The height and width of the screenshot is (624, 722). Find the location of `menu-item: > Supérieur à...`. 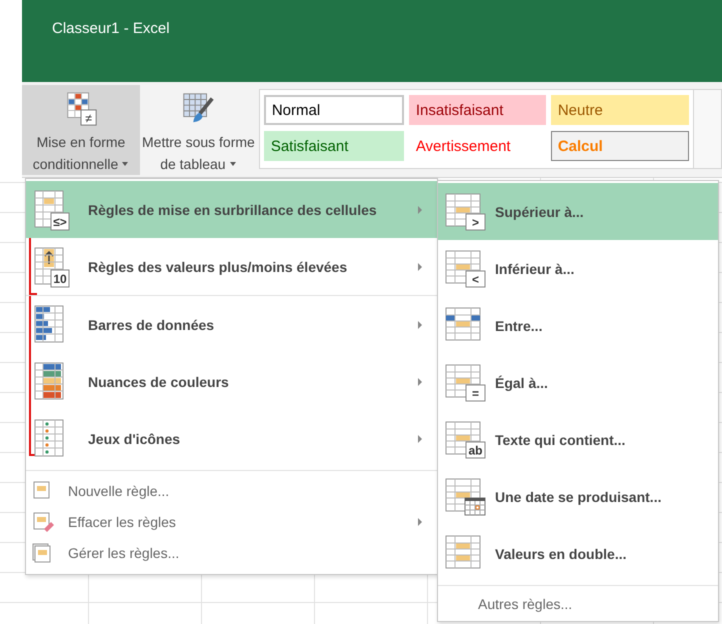

menu-item: > Supérieur à... is located at coordinates (578, 211).